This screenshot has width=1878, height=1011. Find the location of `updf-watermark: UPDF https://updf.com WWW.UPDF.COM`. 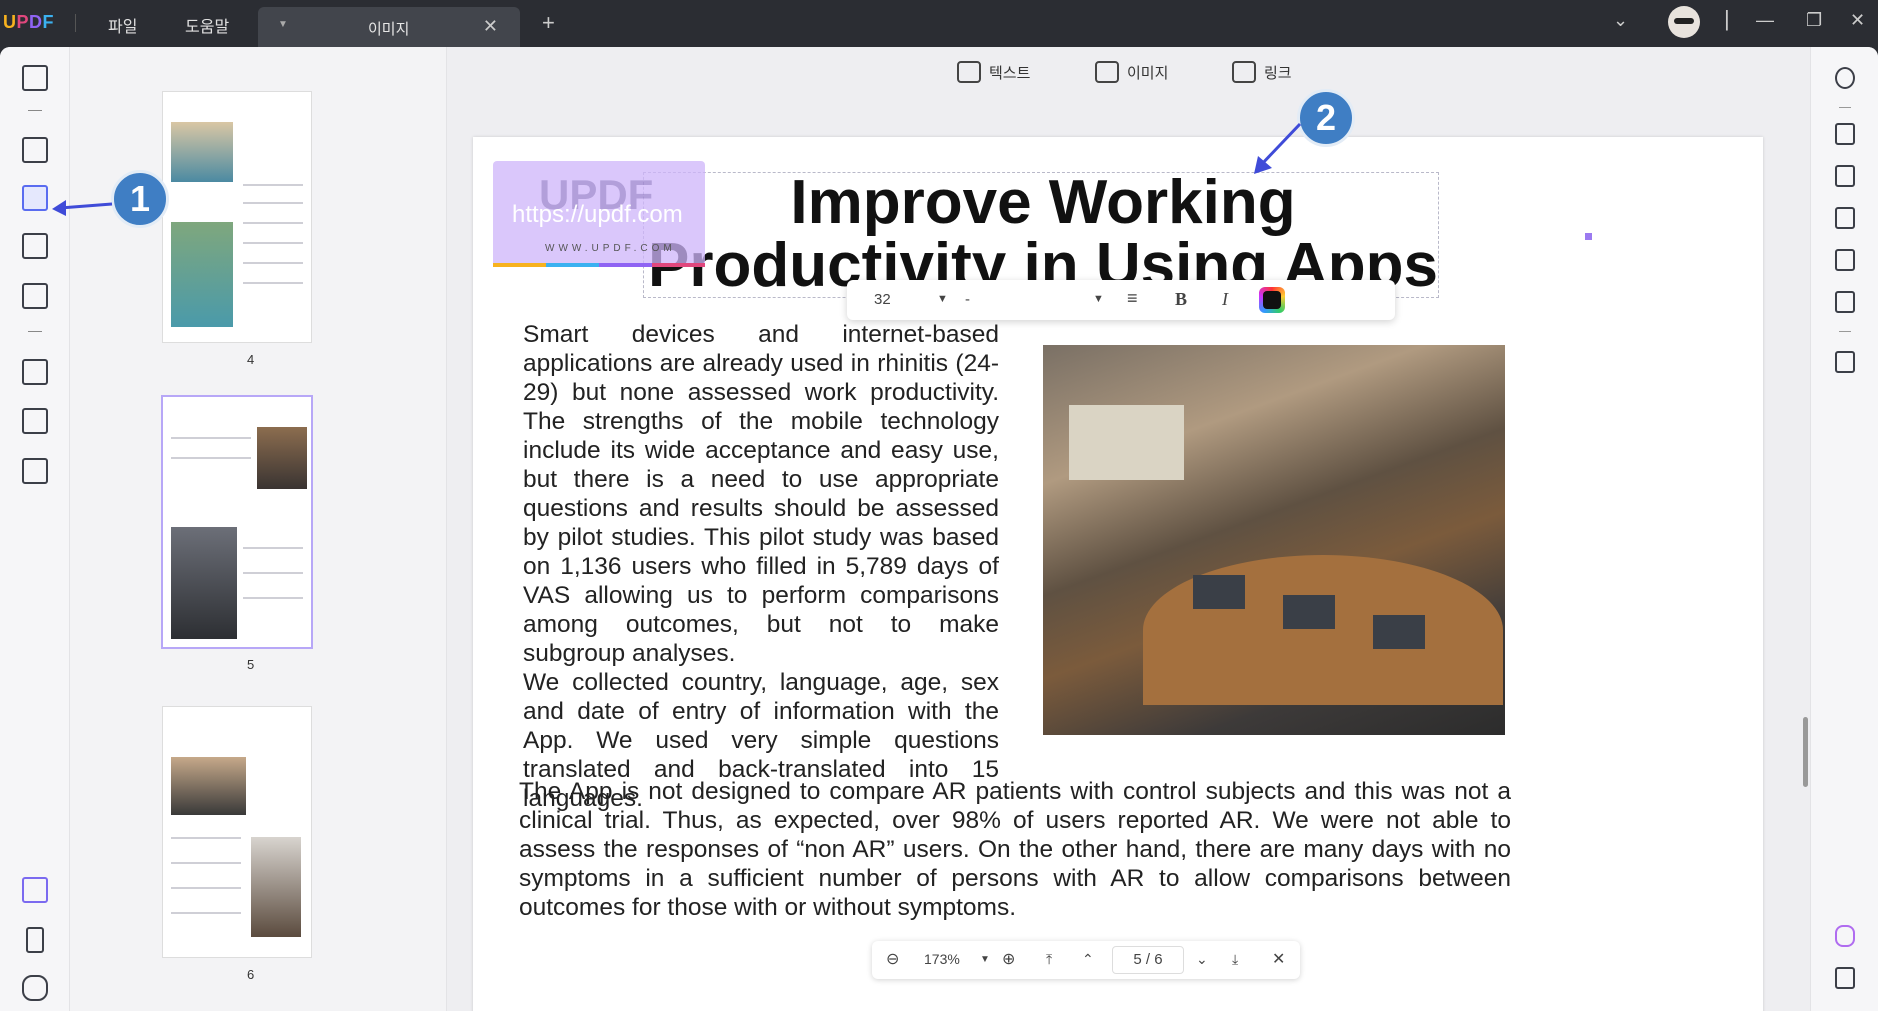

updf-watermark: UPDF https://updf.com WWW.UPDF.COM is located at coordinates (599, 214).